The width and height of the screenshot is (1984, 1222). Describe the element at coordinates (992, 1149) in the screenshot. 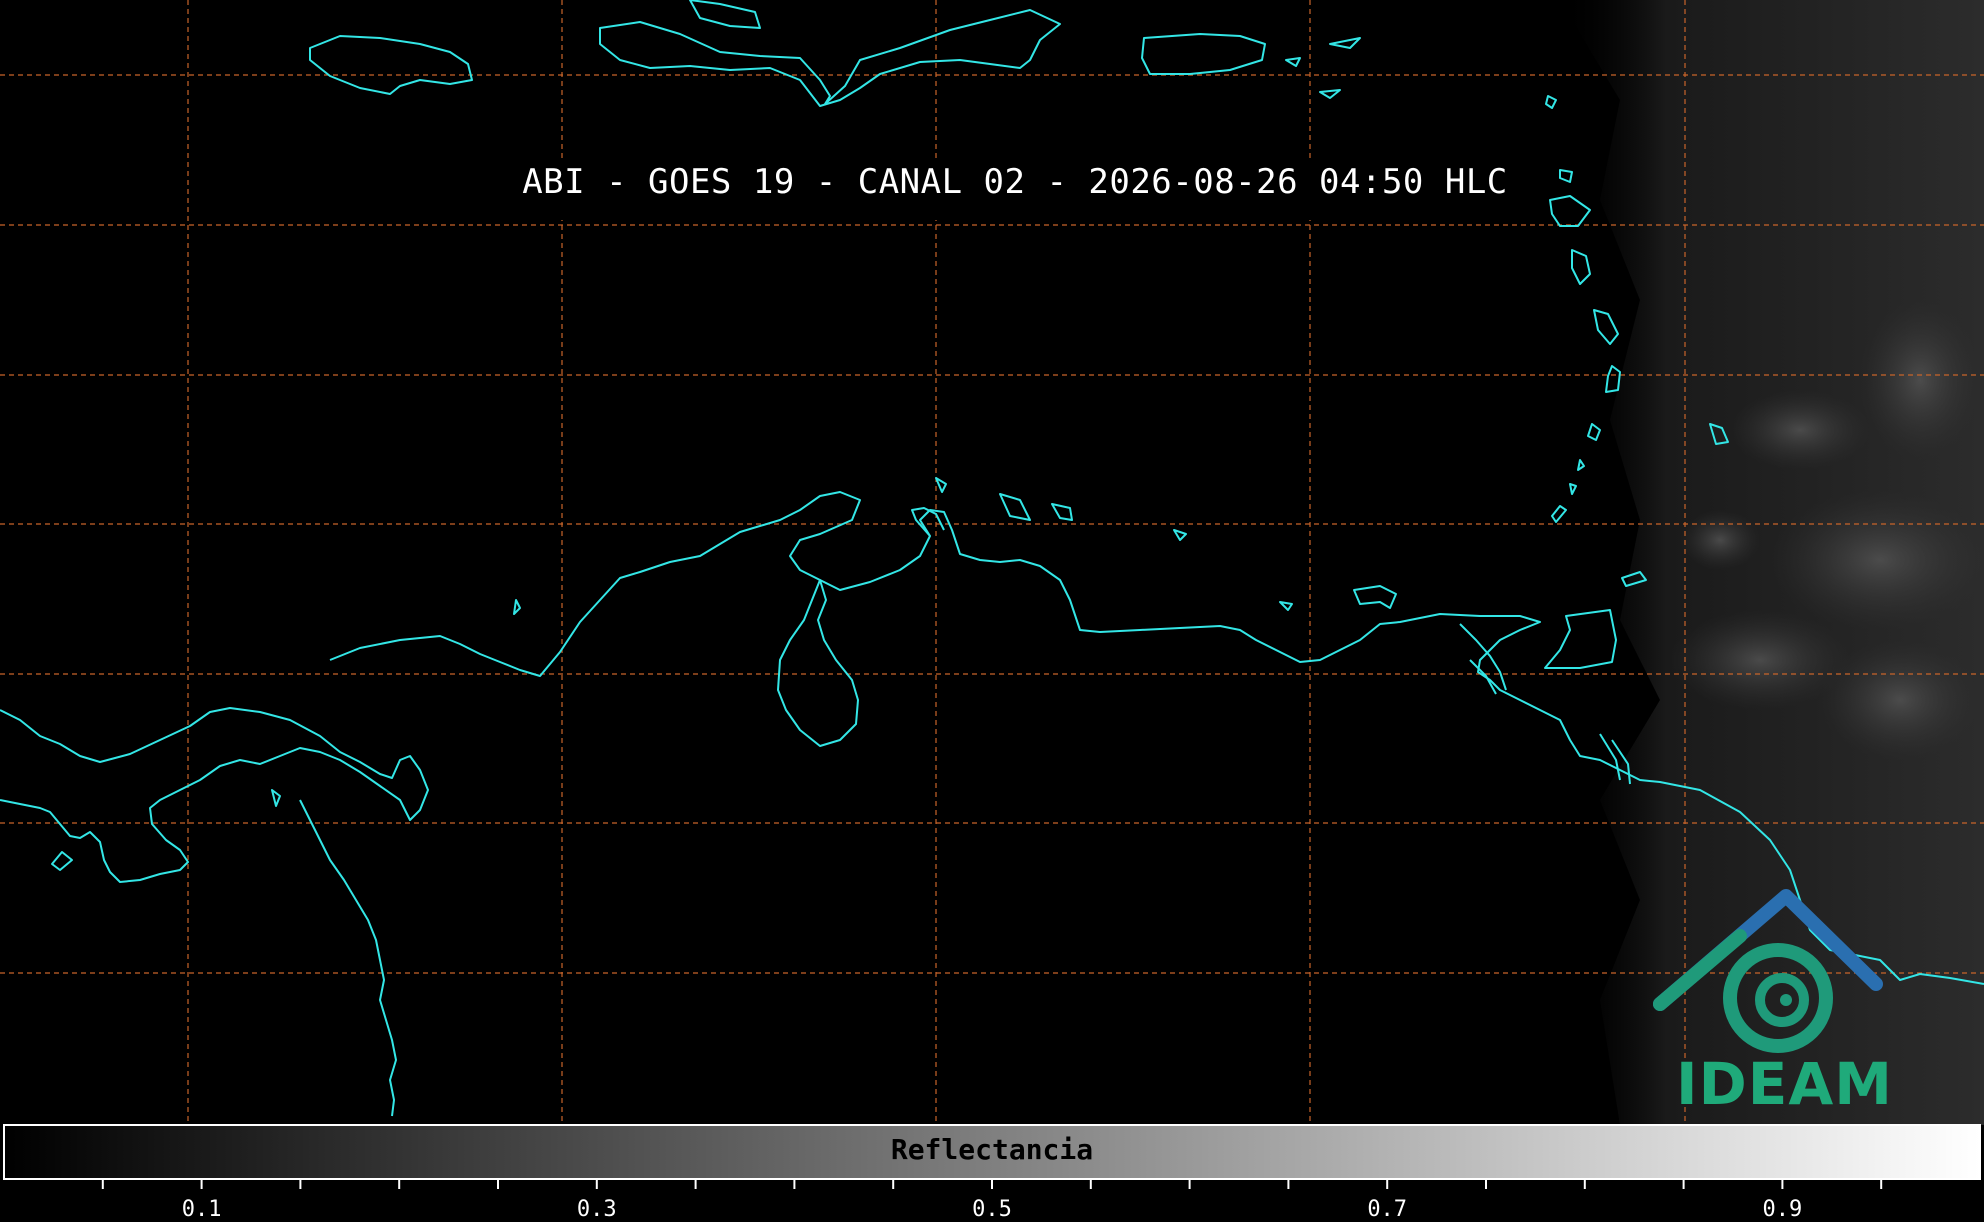

I see `colorbar-label: Reflectancia` at that location.